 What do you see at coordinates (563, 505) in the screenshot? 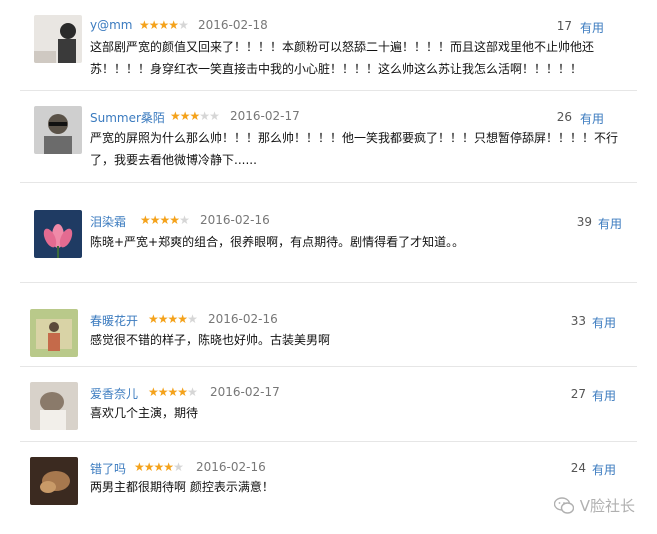
I see `wechat-icon` at bounding box center [563, 505].